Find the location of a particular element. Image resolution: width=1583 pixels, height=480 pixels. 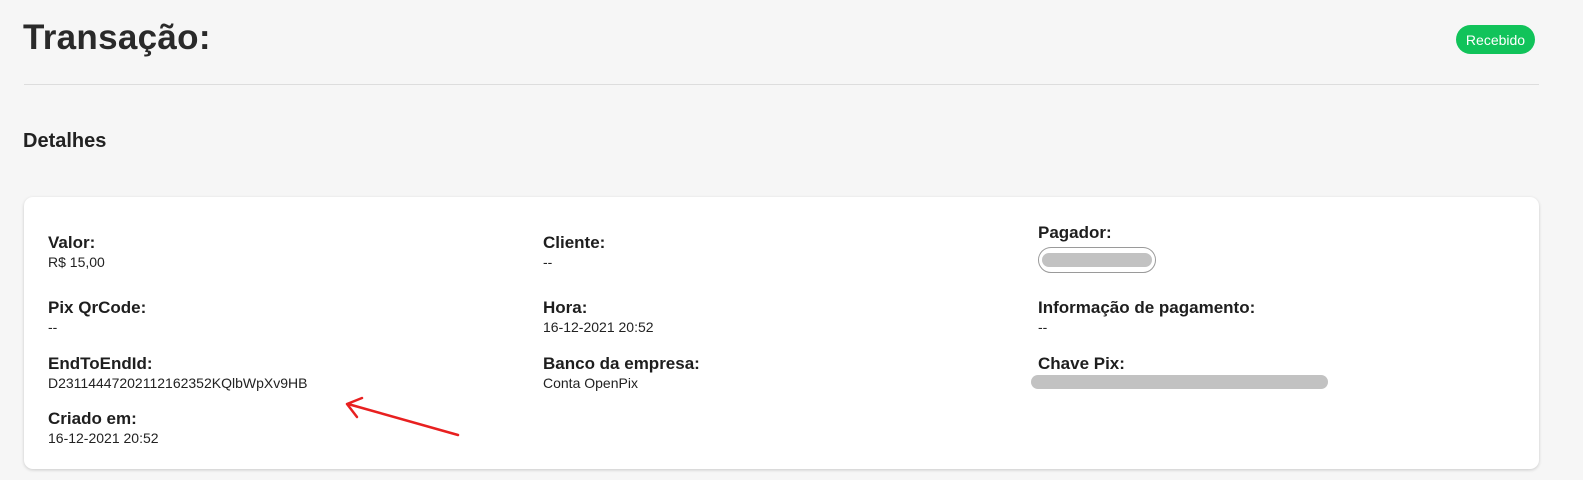

field-chave-pix: Chave Pix: is located at coordinates (1081, 364).